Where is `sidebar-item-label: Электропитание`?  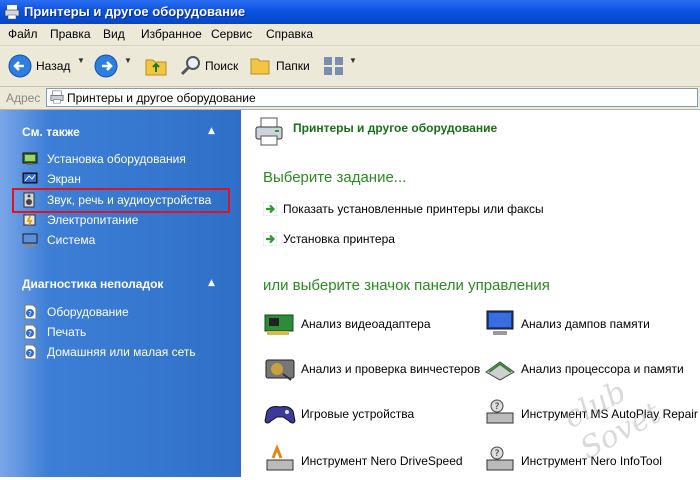
sidebar-item-label: Электропитание is located at coordinates (93, 220).